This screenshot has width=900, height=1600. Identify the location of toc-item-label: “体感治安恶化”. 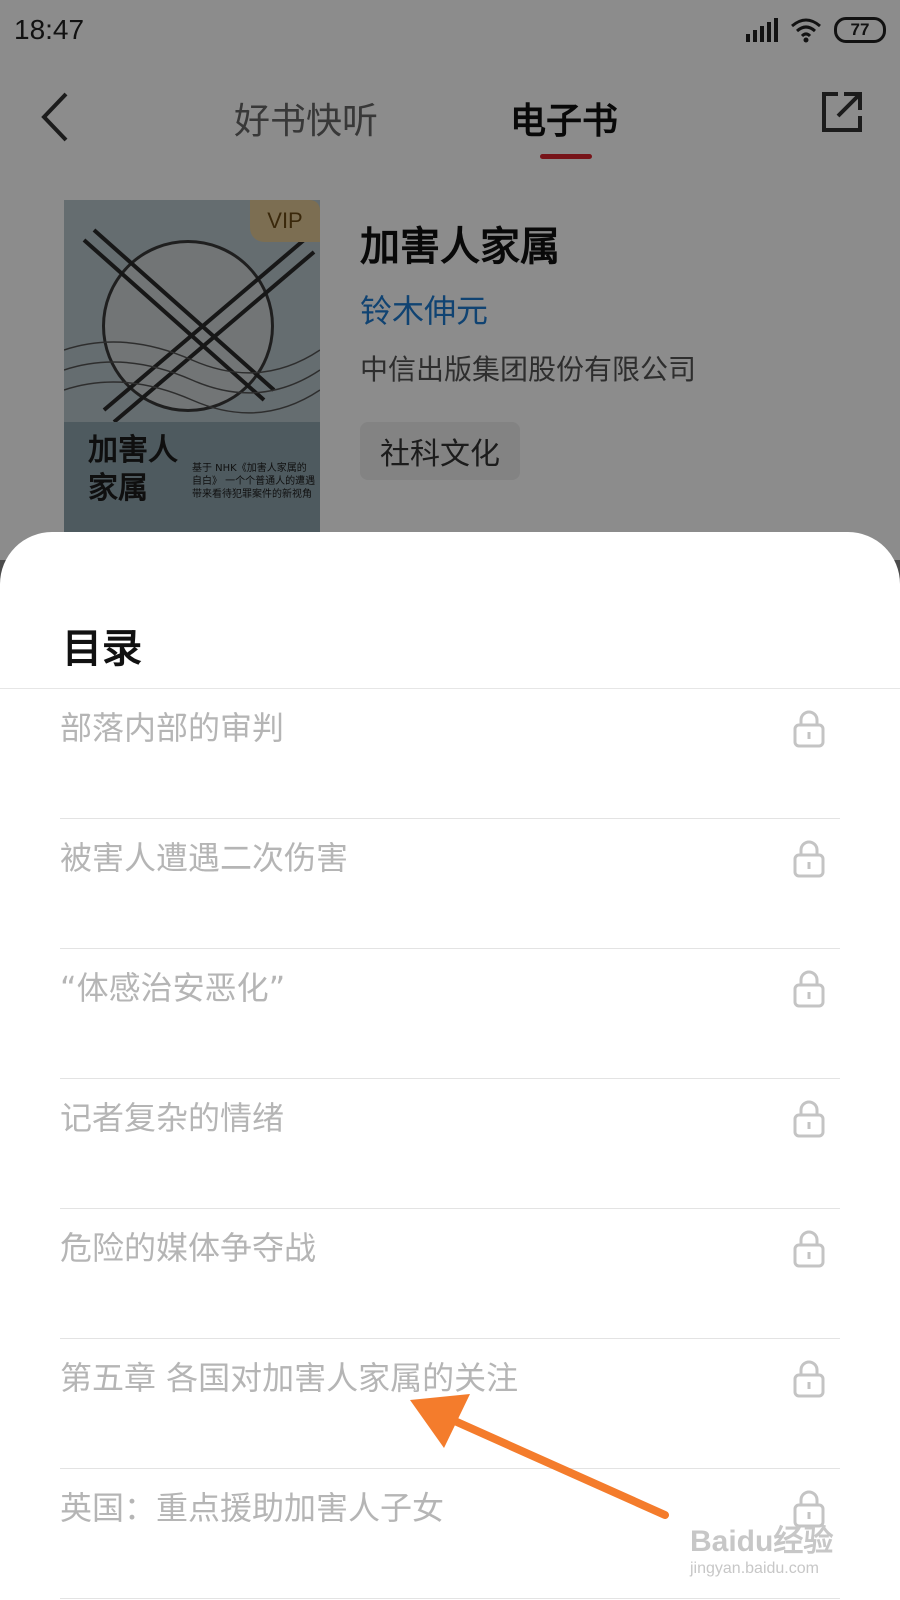
(173, 988).